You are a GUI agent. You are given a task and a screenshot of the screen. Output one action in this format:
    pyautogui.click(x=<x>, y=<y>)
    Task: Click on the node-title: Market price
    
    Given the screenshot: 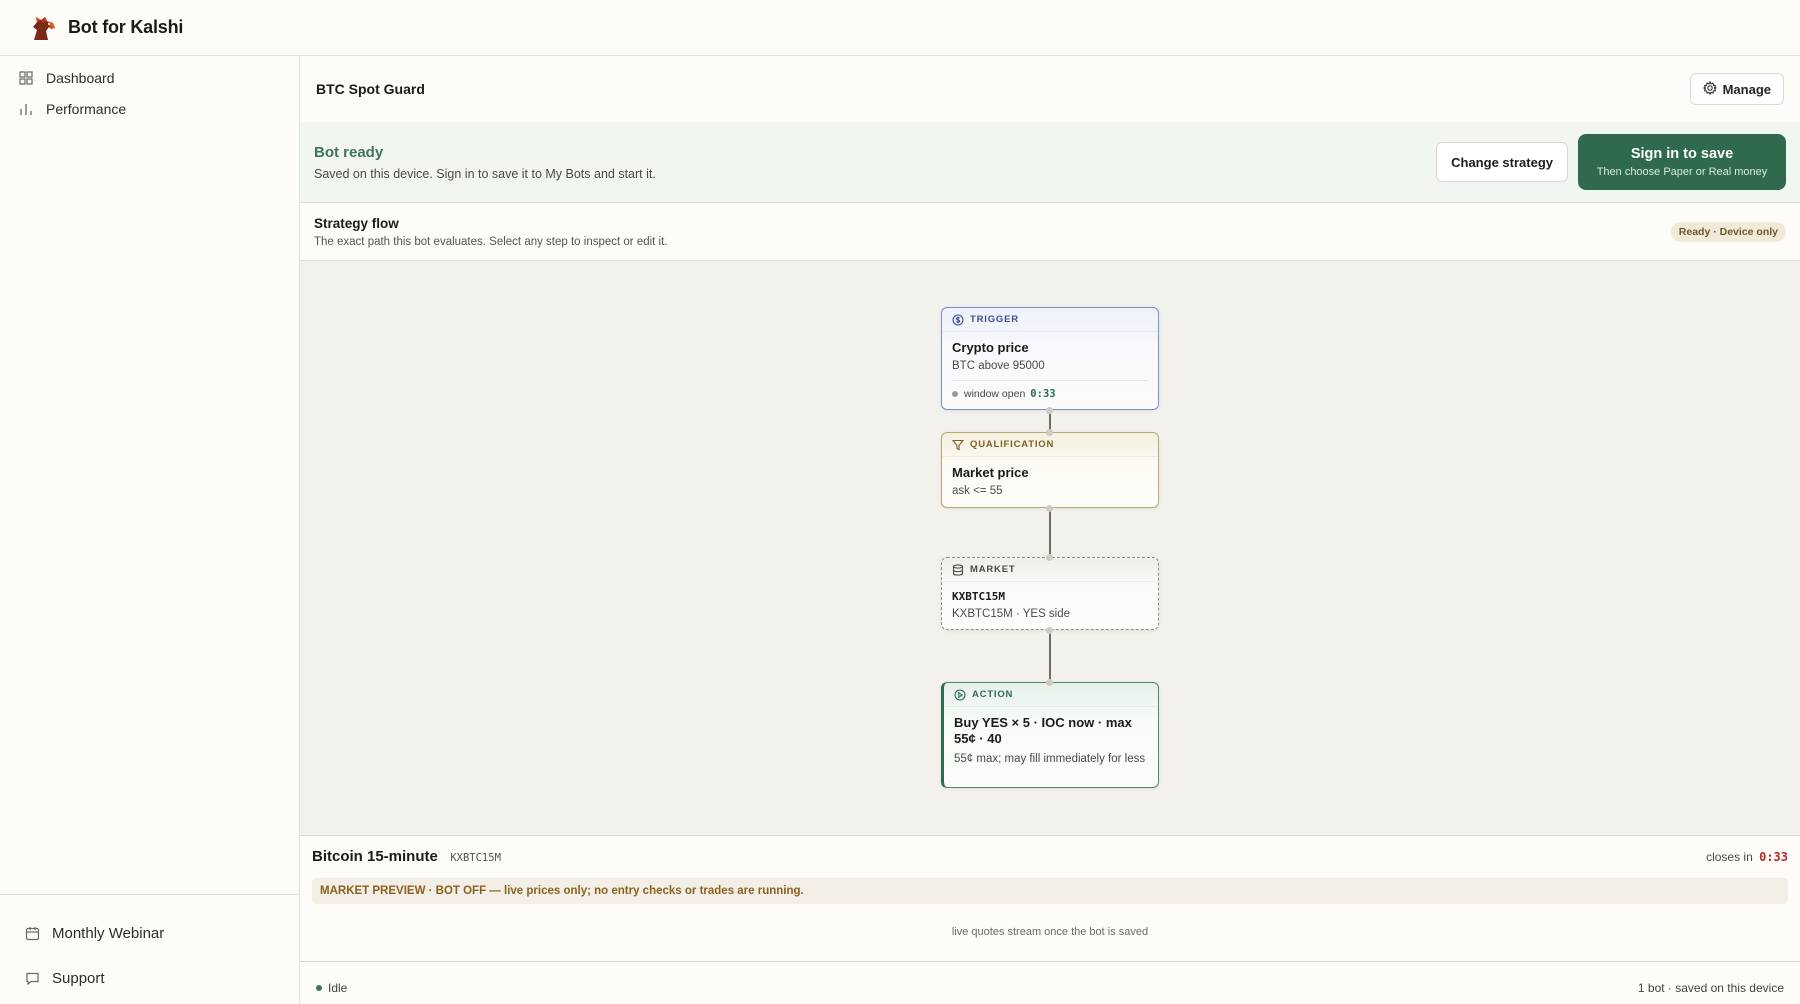 What is the action you would take?
    pyautogui.click(x=990, y=472)
    